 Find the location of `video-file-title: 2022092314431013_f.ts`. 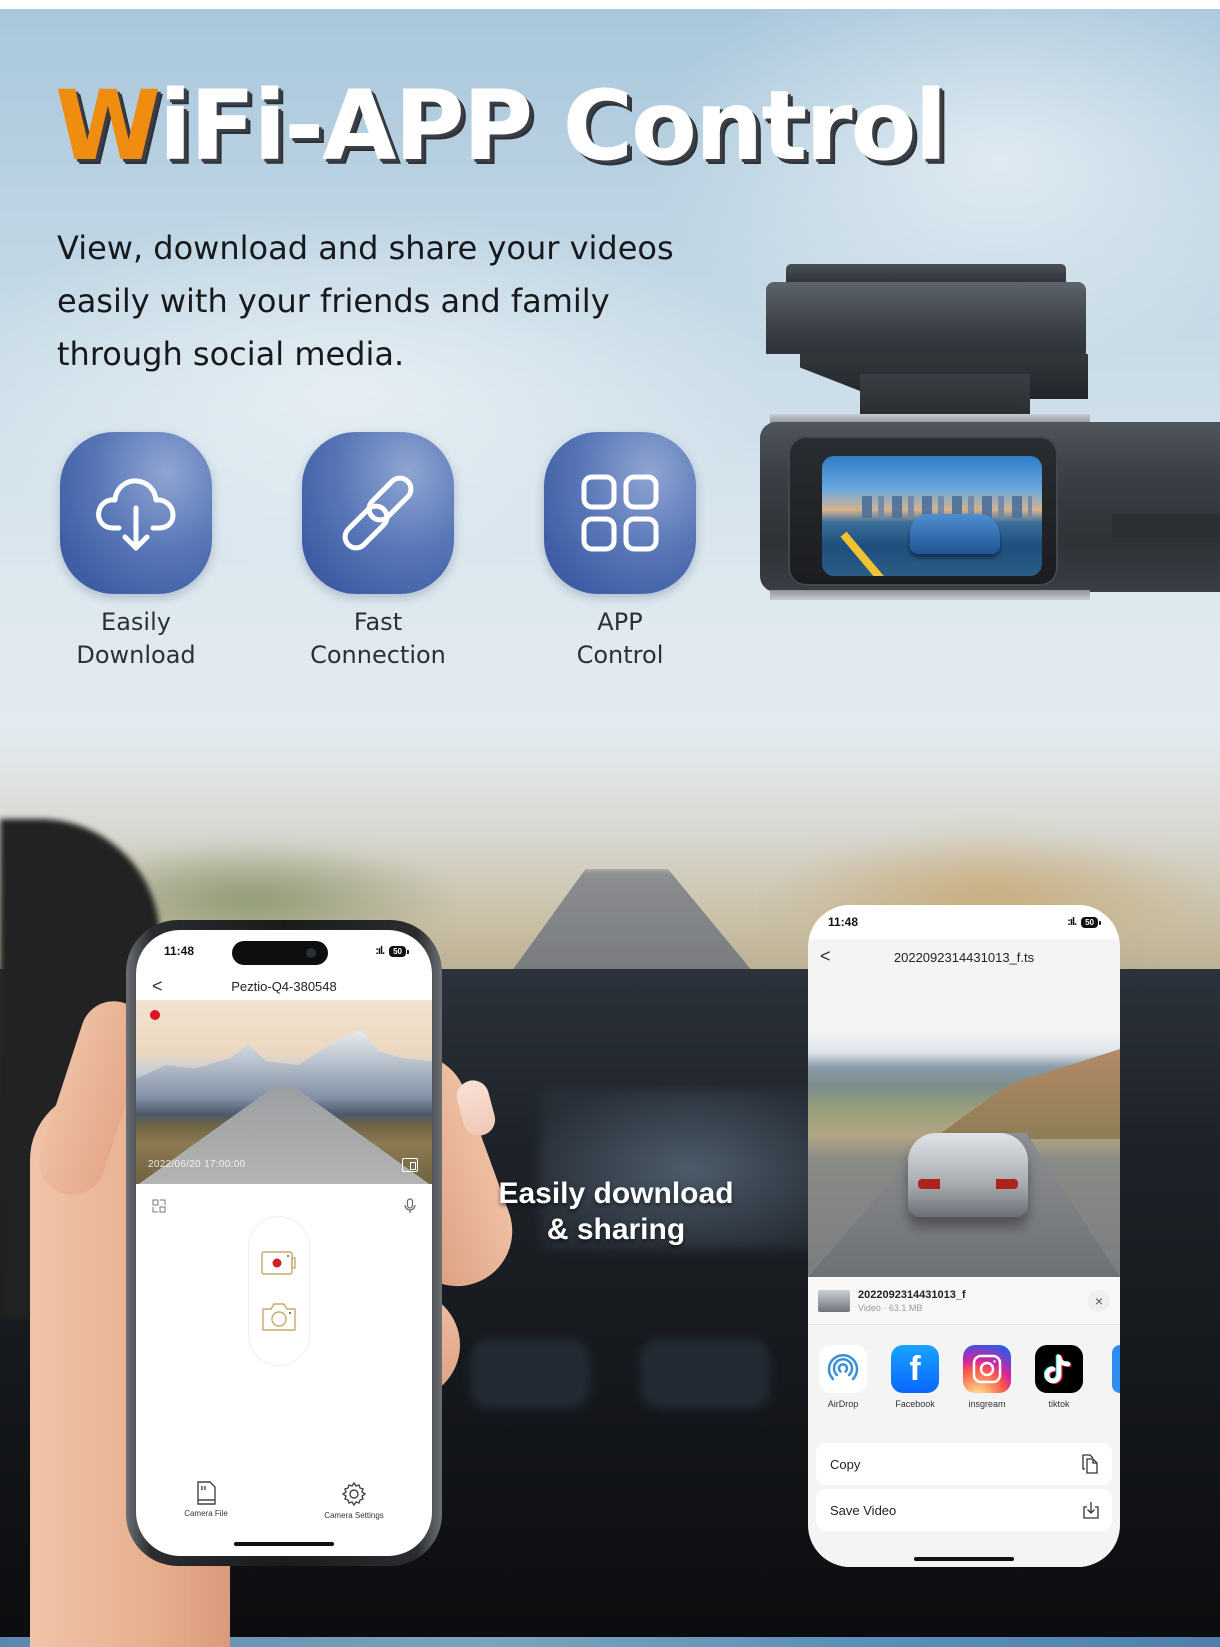

video-file-title: 2022092314431013_f.ts is located at coordinates (964, 957).